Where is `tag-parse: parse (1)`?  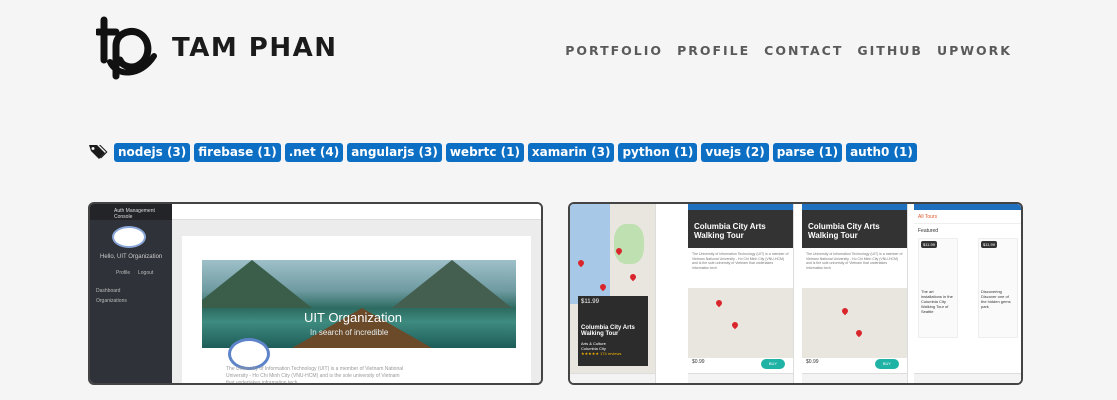 tag-parse: parse (1) is located at coordinates (807, 152).